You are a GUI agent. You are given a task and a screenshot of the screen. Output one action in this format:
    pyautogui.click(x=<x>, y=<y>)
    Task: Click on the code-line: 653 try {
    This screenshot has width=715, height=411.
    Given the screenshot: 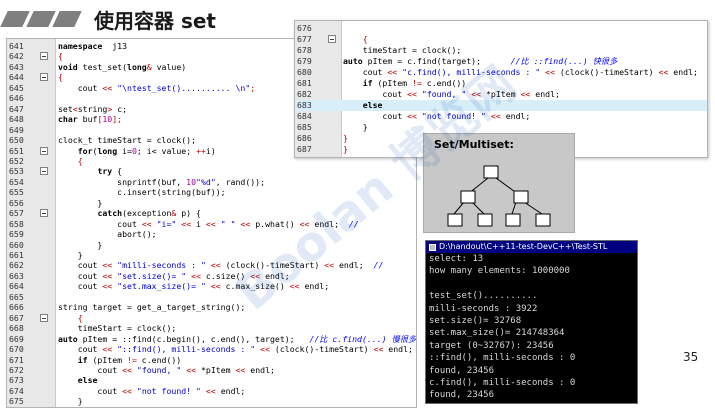 What is the action you would take?
    pyautogui.click(x=211, y=171)
    